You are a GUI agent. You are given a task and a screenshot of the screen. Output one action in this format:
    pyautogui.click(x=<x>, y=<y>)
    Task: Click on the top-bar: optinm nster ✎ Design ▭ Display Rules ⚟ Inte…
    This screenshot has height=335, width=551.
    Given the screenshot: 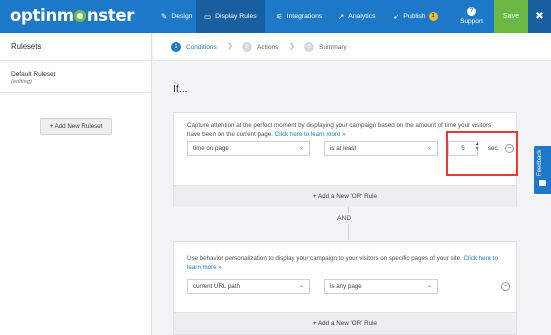 What is the action you would take?
    pyautogui.click(x=275, y=16)
    